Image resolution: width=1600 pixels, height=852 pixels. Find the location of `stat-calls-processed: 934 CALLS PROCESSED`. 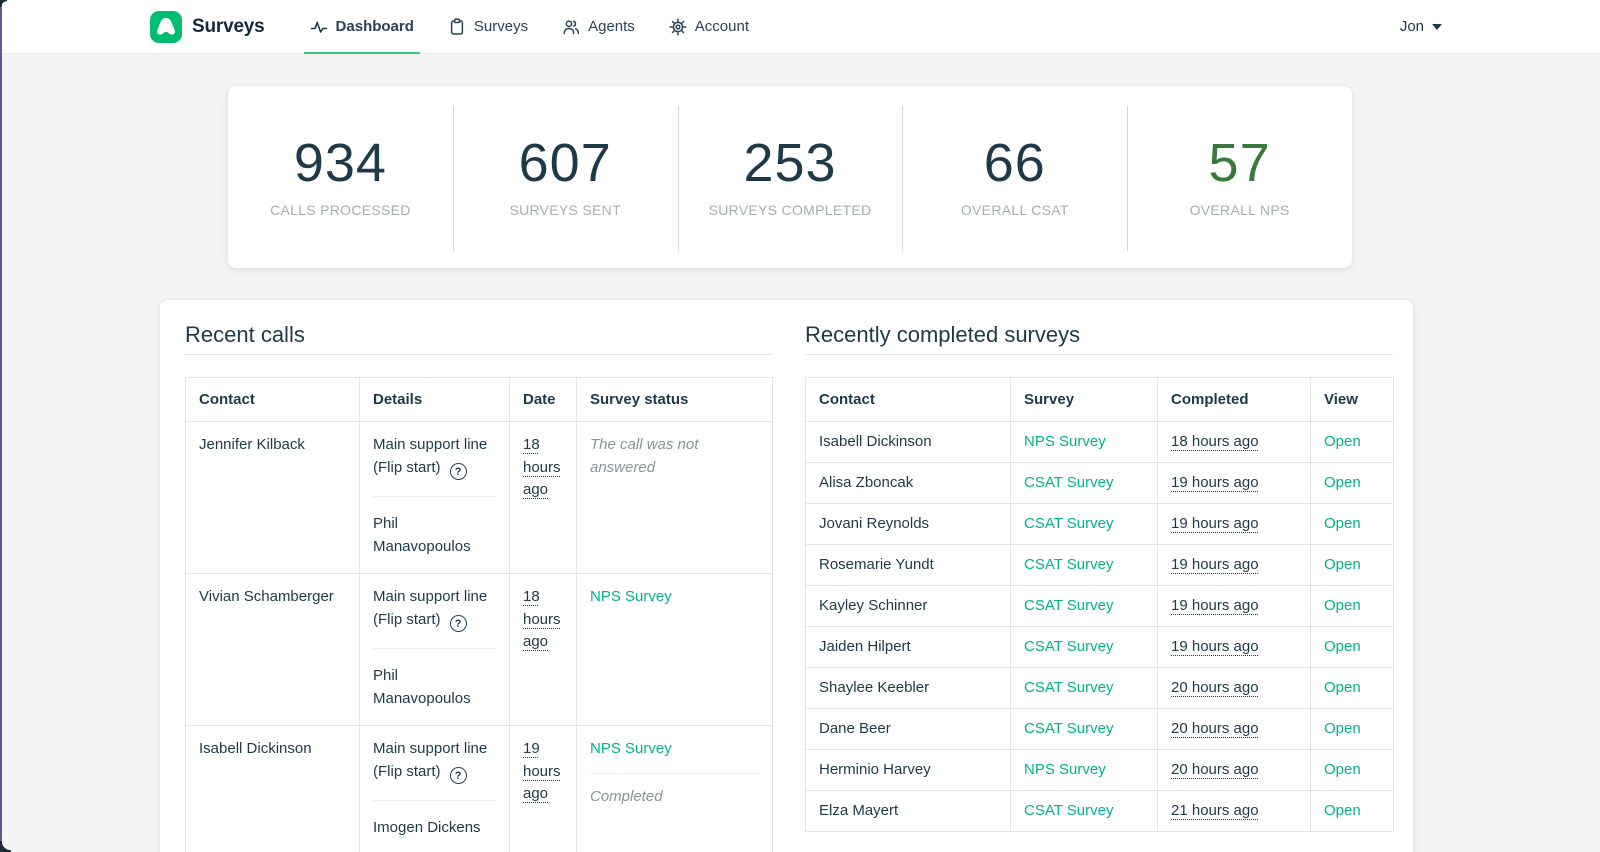

stat-calls-processed: 934 CALLS PROCESSED is located at coordinates (340, 177).